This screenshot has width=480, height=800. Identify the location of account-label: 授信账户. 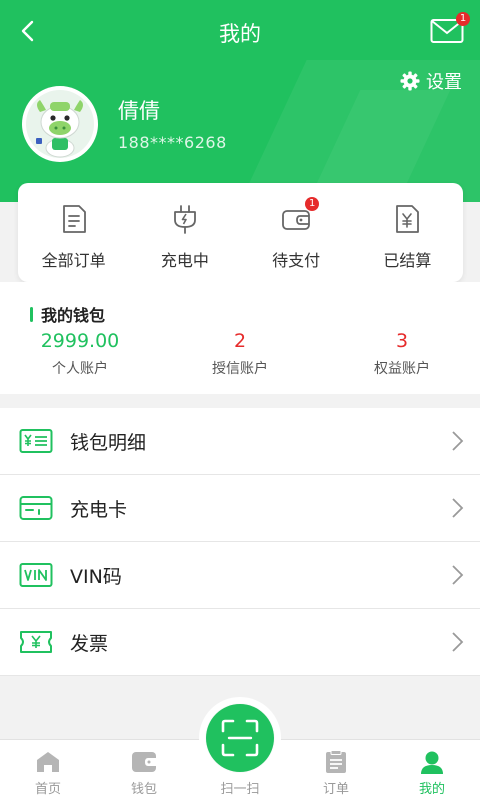
(240, 369).